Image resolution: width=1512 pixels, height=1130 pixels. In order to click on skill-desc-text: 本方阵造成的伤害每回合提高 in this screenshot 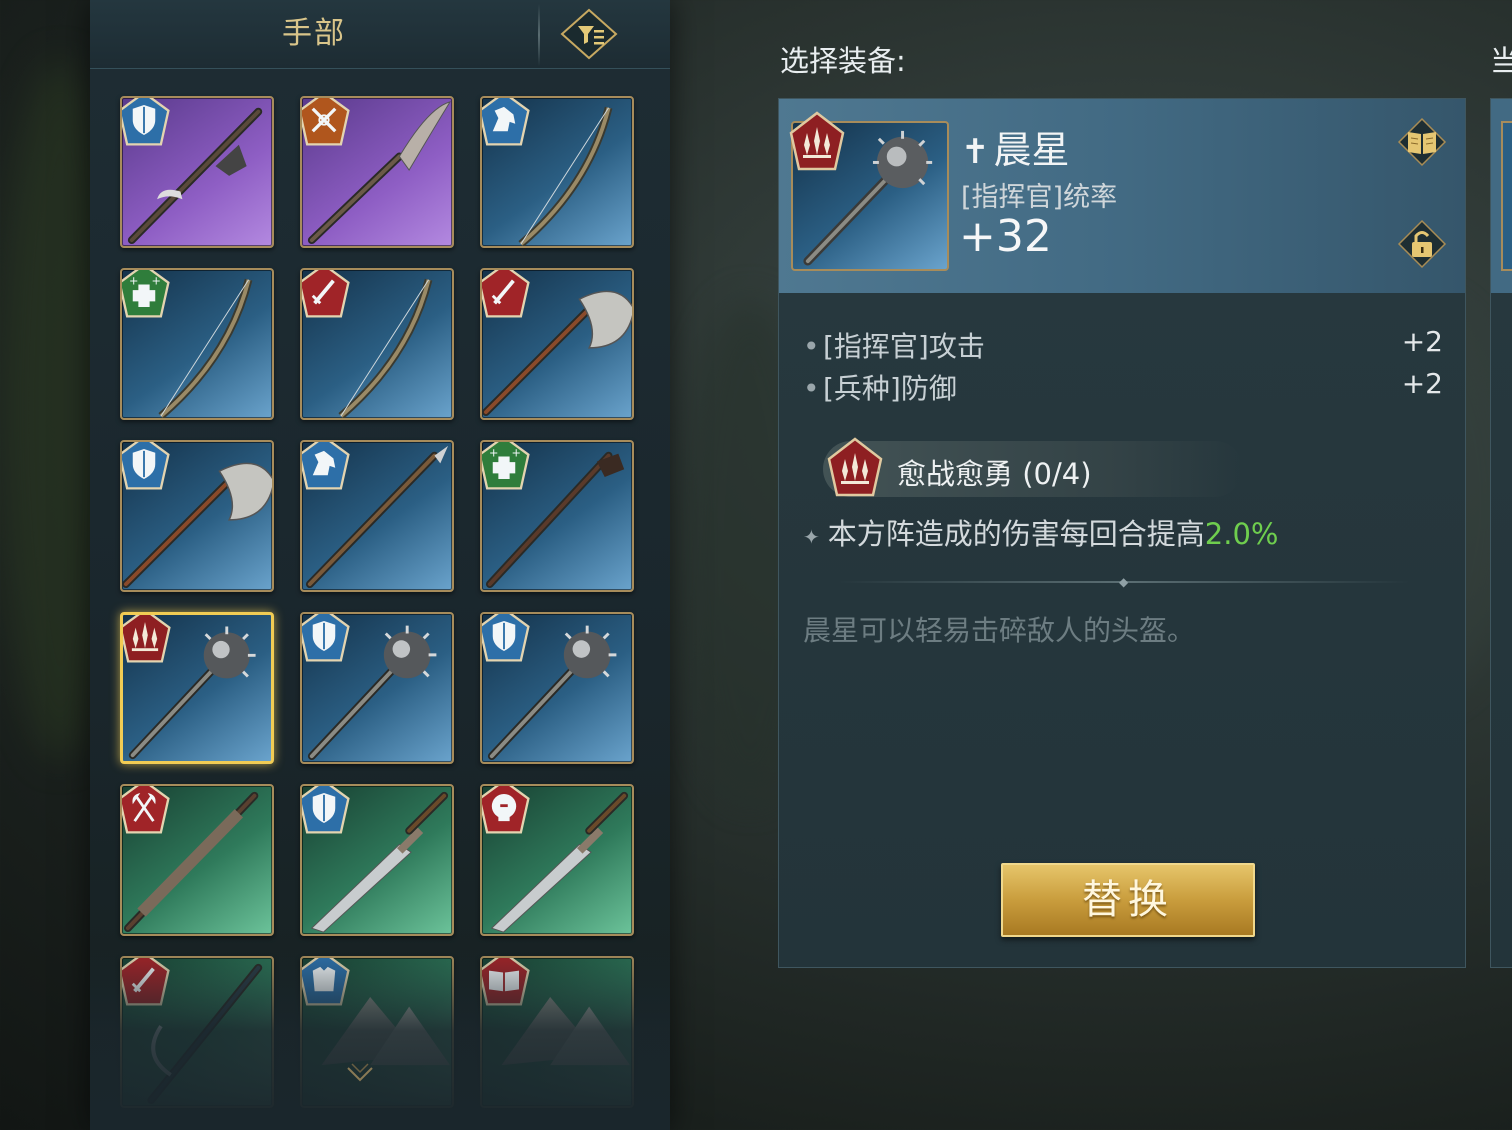, I will do `click(1016, 534)`.